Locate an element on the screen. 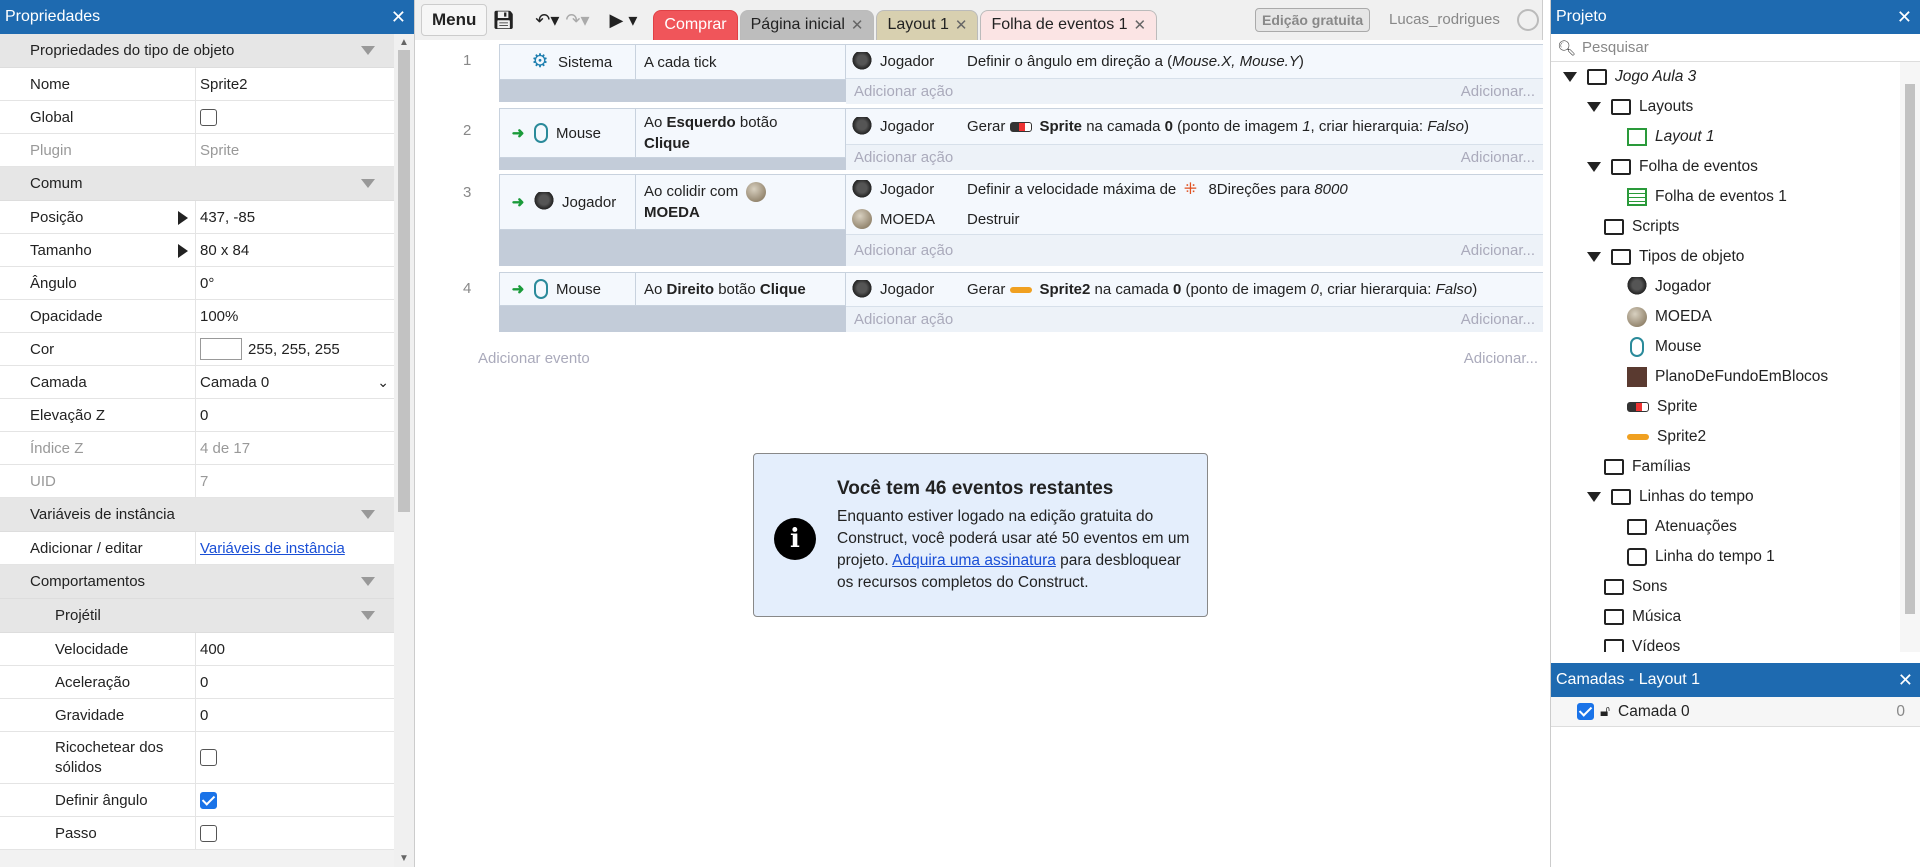 Image resolution: width=1920 pixels, height=867 pixels. play-icon: ▶ ▾ is located at coordinates (624, 20).